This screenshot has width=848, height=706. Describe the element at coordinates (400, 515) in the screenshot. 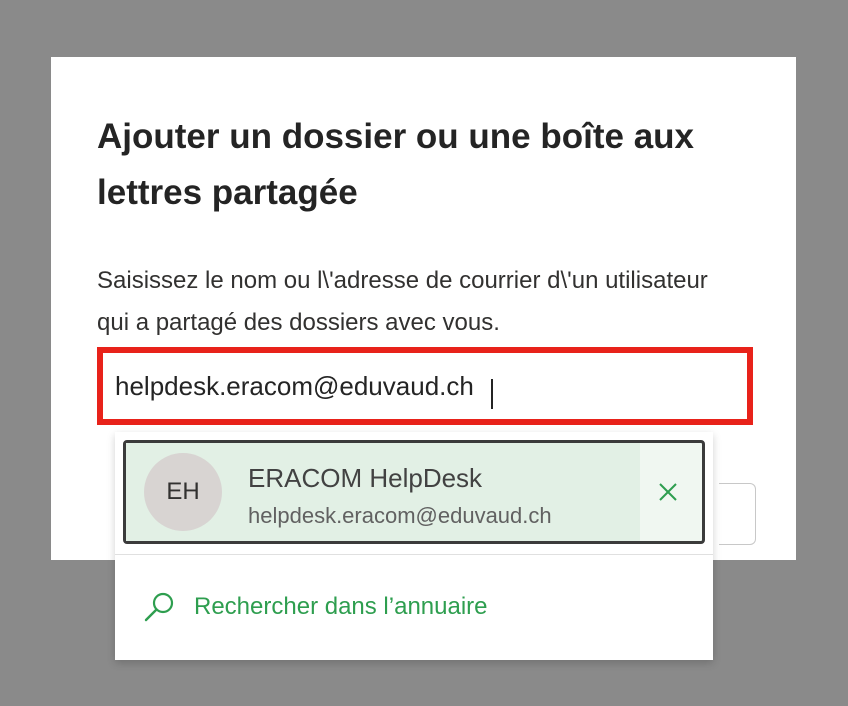

I see `suggestion-email: helpdesk.eracom@eduvaud.ch` at that location.